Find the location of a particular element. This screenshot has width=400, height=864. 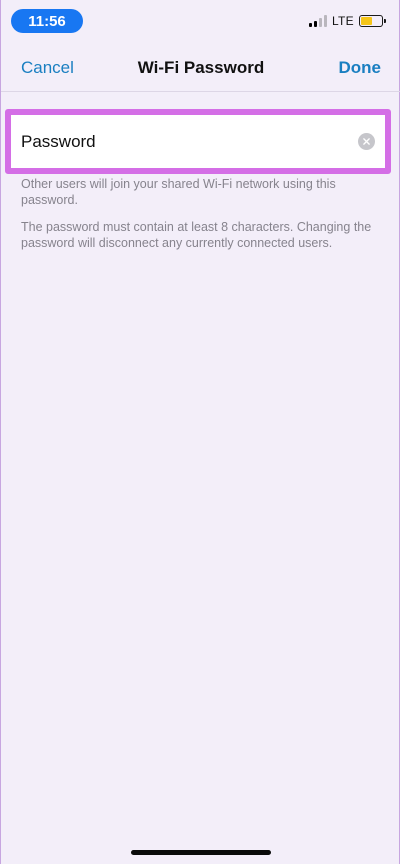

battery-level is located at coordinates (366, 21).